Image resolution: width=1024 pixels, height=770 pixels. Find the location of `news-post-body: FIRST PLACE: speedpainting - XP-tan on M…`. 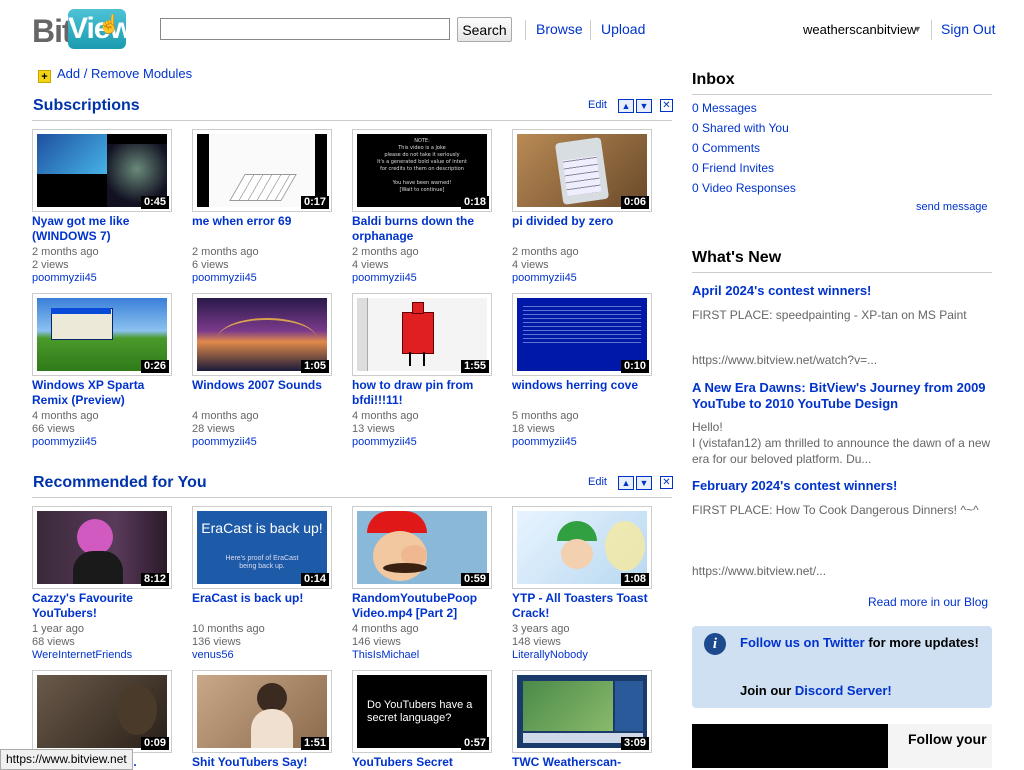

news-post-body: FIRST PLACE: speedpainting - XP-tan on M… is located at coordinates (829, 315).